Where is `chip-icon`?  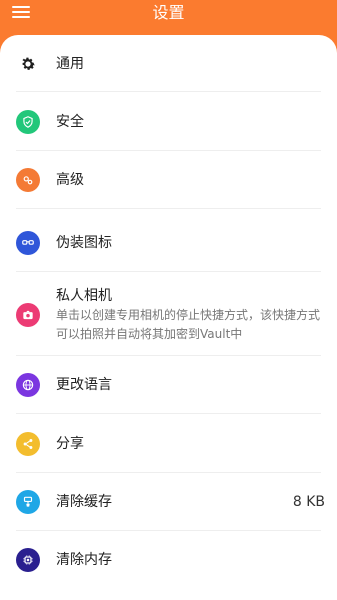 chip-icon is located at coordinates (28, 560).